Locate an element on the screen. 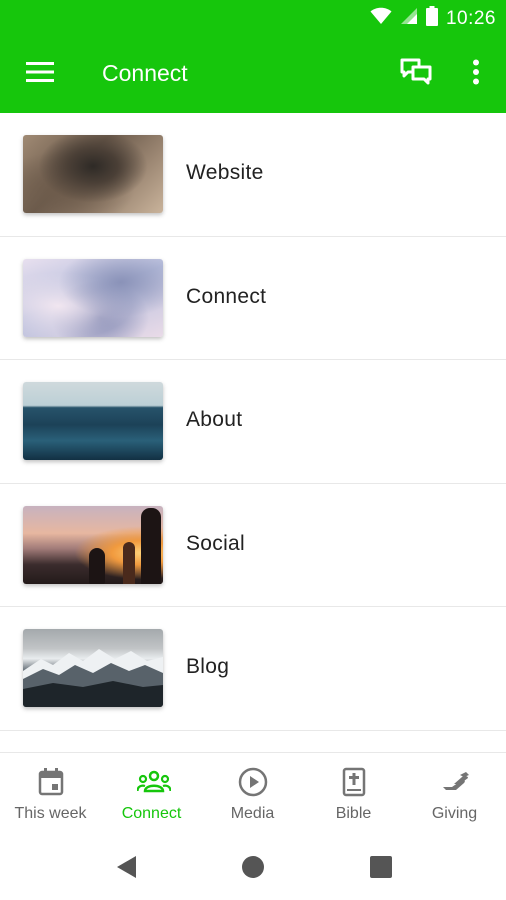 Image resolution: width=506 pixels, height=900 pixels. nav-media: Media is located at coordinates (252, 793).